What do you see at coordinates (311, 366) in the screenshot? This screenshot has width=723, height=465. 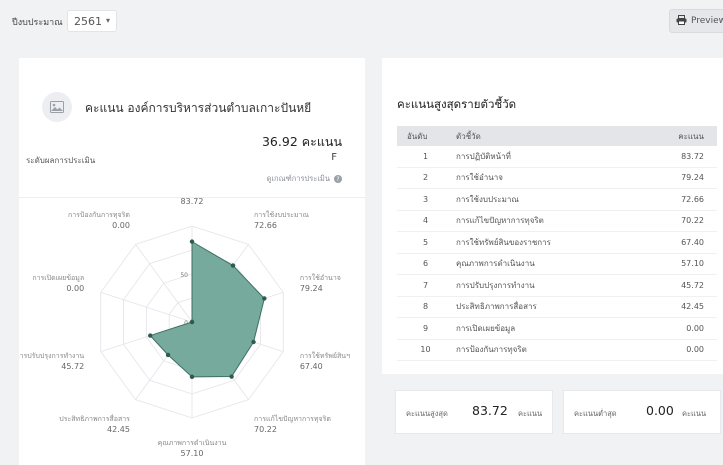 I see `radar-axis-value: 67.40` at bounding box center [311, 366].